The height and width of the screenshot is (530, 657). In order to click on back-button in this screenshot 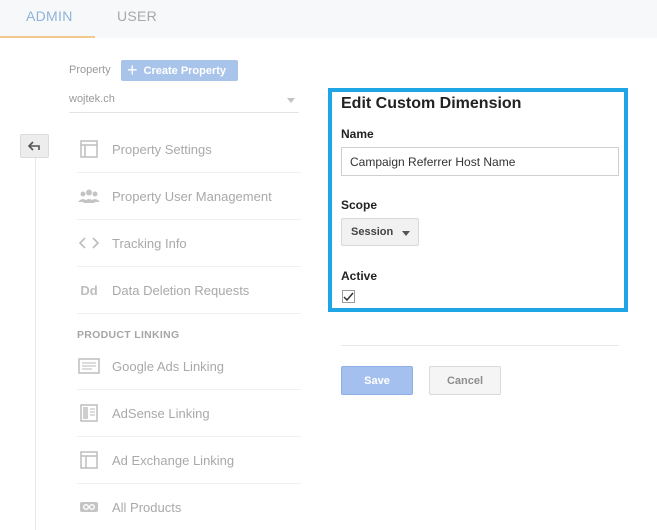, I will do `click(34, 146)`.